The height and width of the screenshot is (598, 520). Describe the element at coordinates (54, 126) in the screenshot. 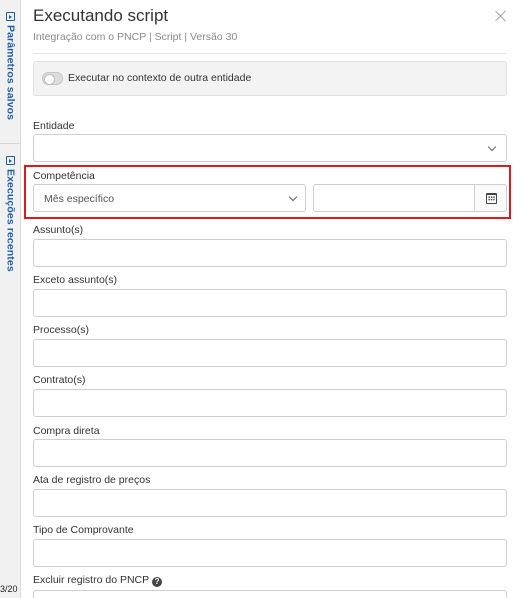

I see `entidade-label: Entidade` at that location.